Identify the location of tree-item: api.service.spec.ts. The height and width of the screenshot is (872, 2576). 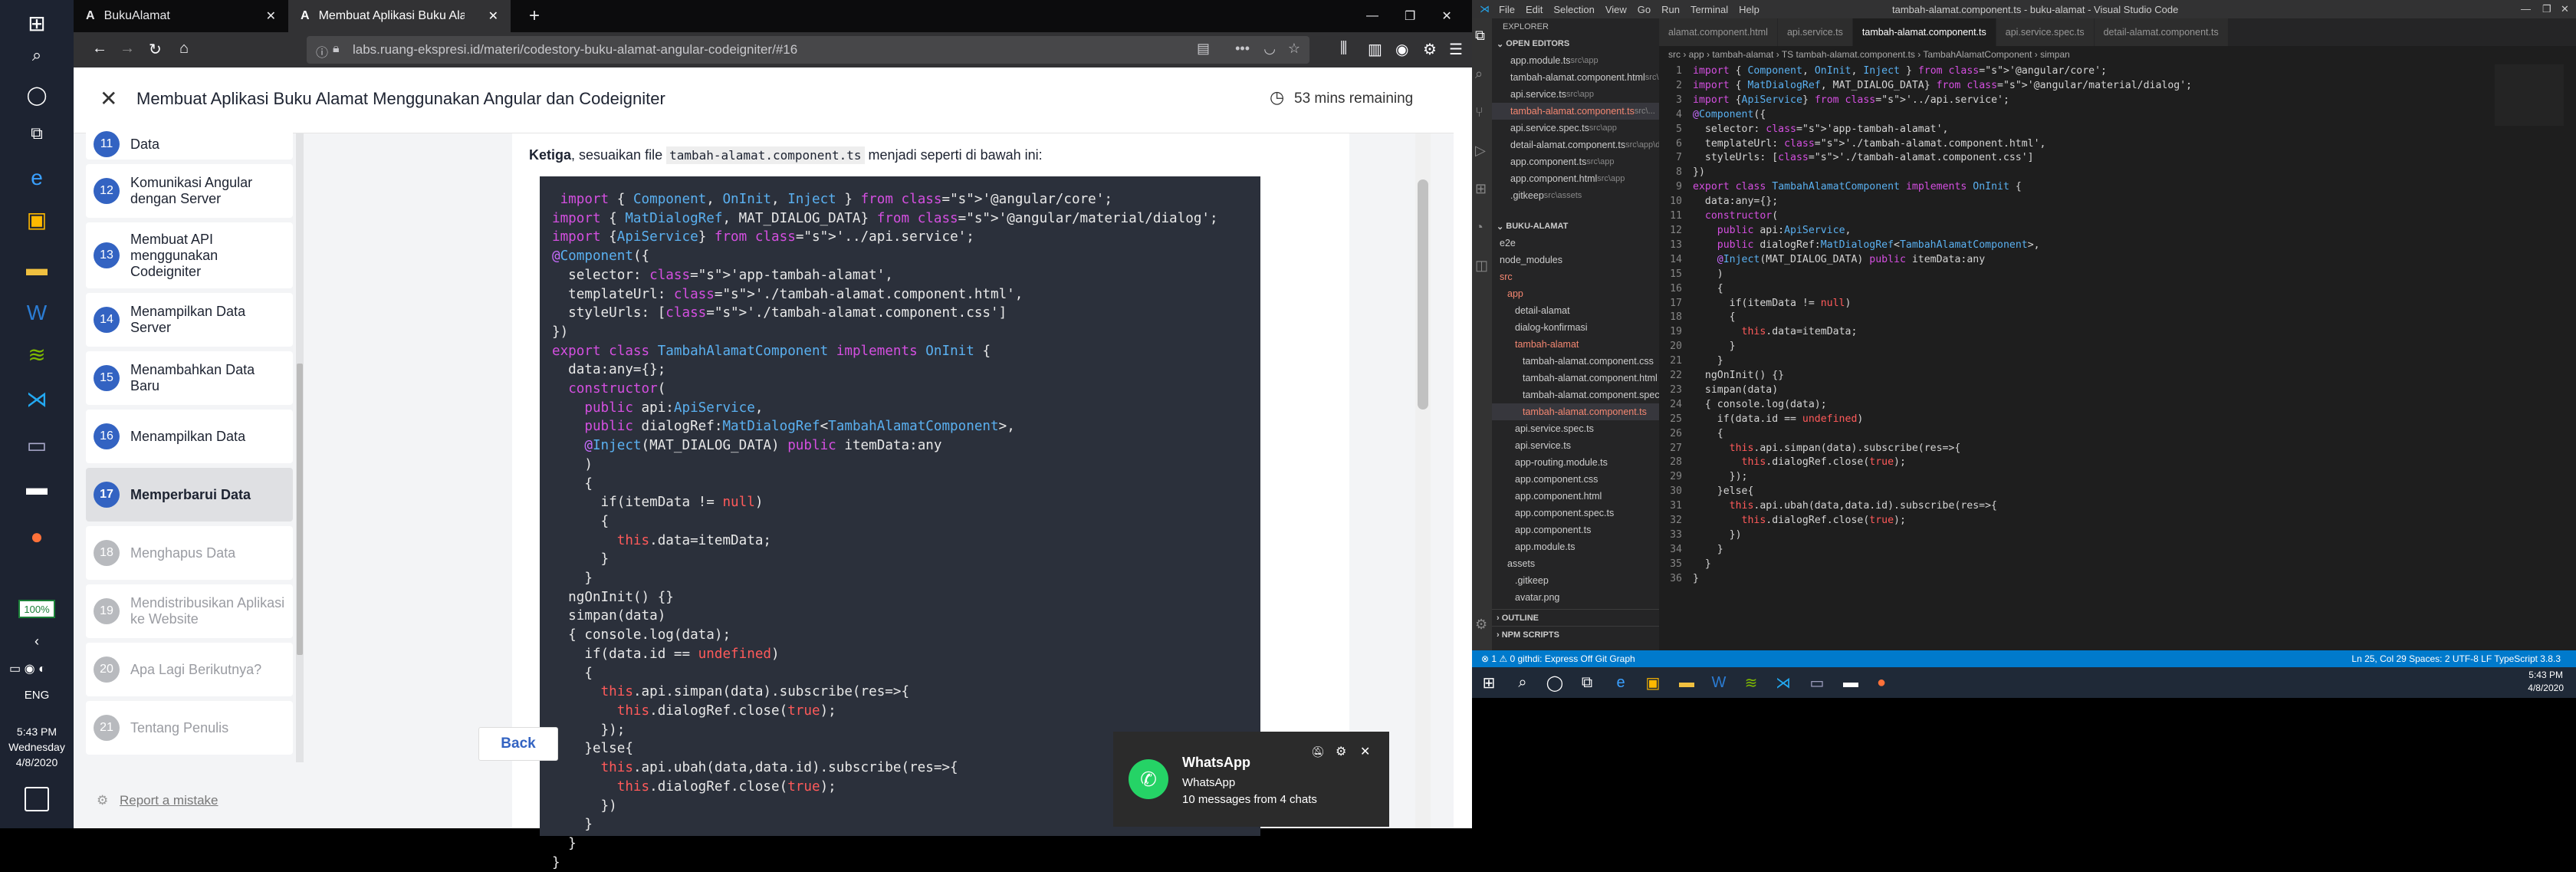
(1575, 428).